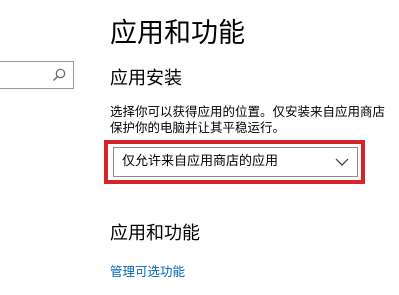 The height and width of the screenshot is (295, 399). What do you see at coordinates (200, 161) in the screenshot?
I see `dropdown-selected-value: 仅允许来自应用商店的应用` at bounding box center [200, 161].